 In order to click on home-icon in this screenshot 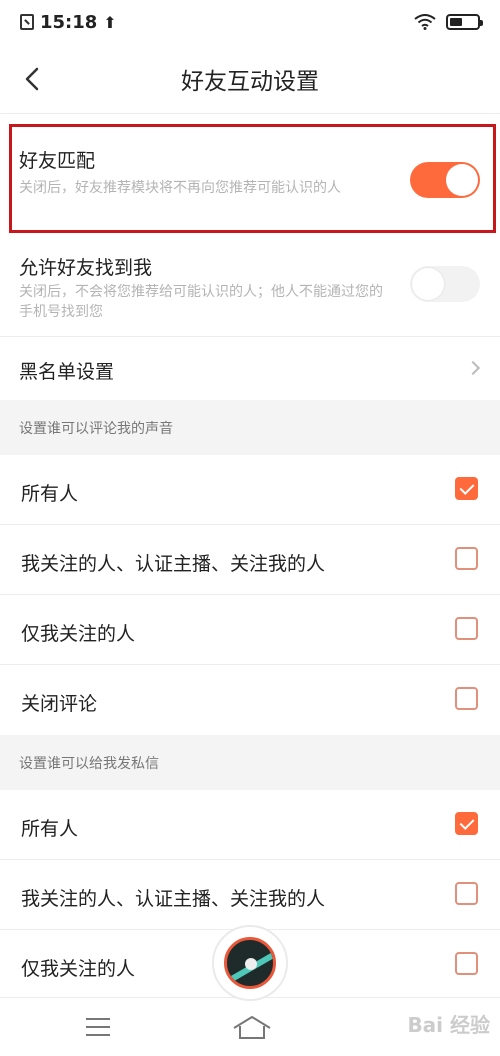, I will do `click(252, 1027)`.